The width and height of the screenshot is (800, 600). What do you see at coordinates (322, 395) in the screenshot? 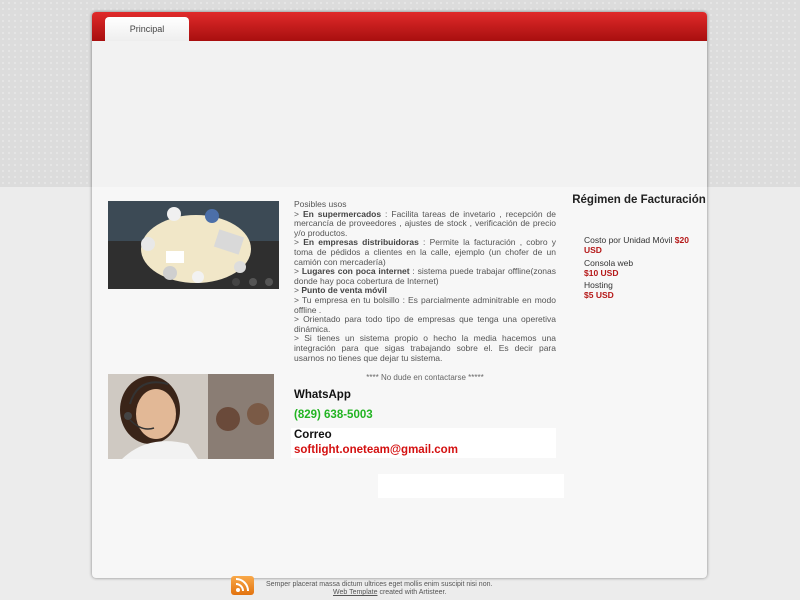
I see `whatsapp-label: WhatsApp` at bounding box center [322, 395].